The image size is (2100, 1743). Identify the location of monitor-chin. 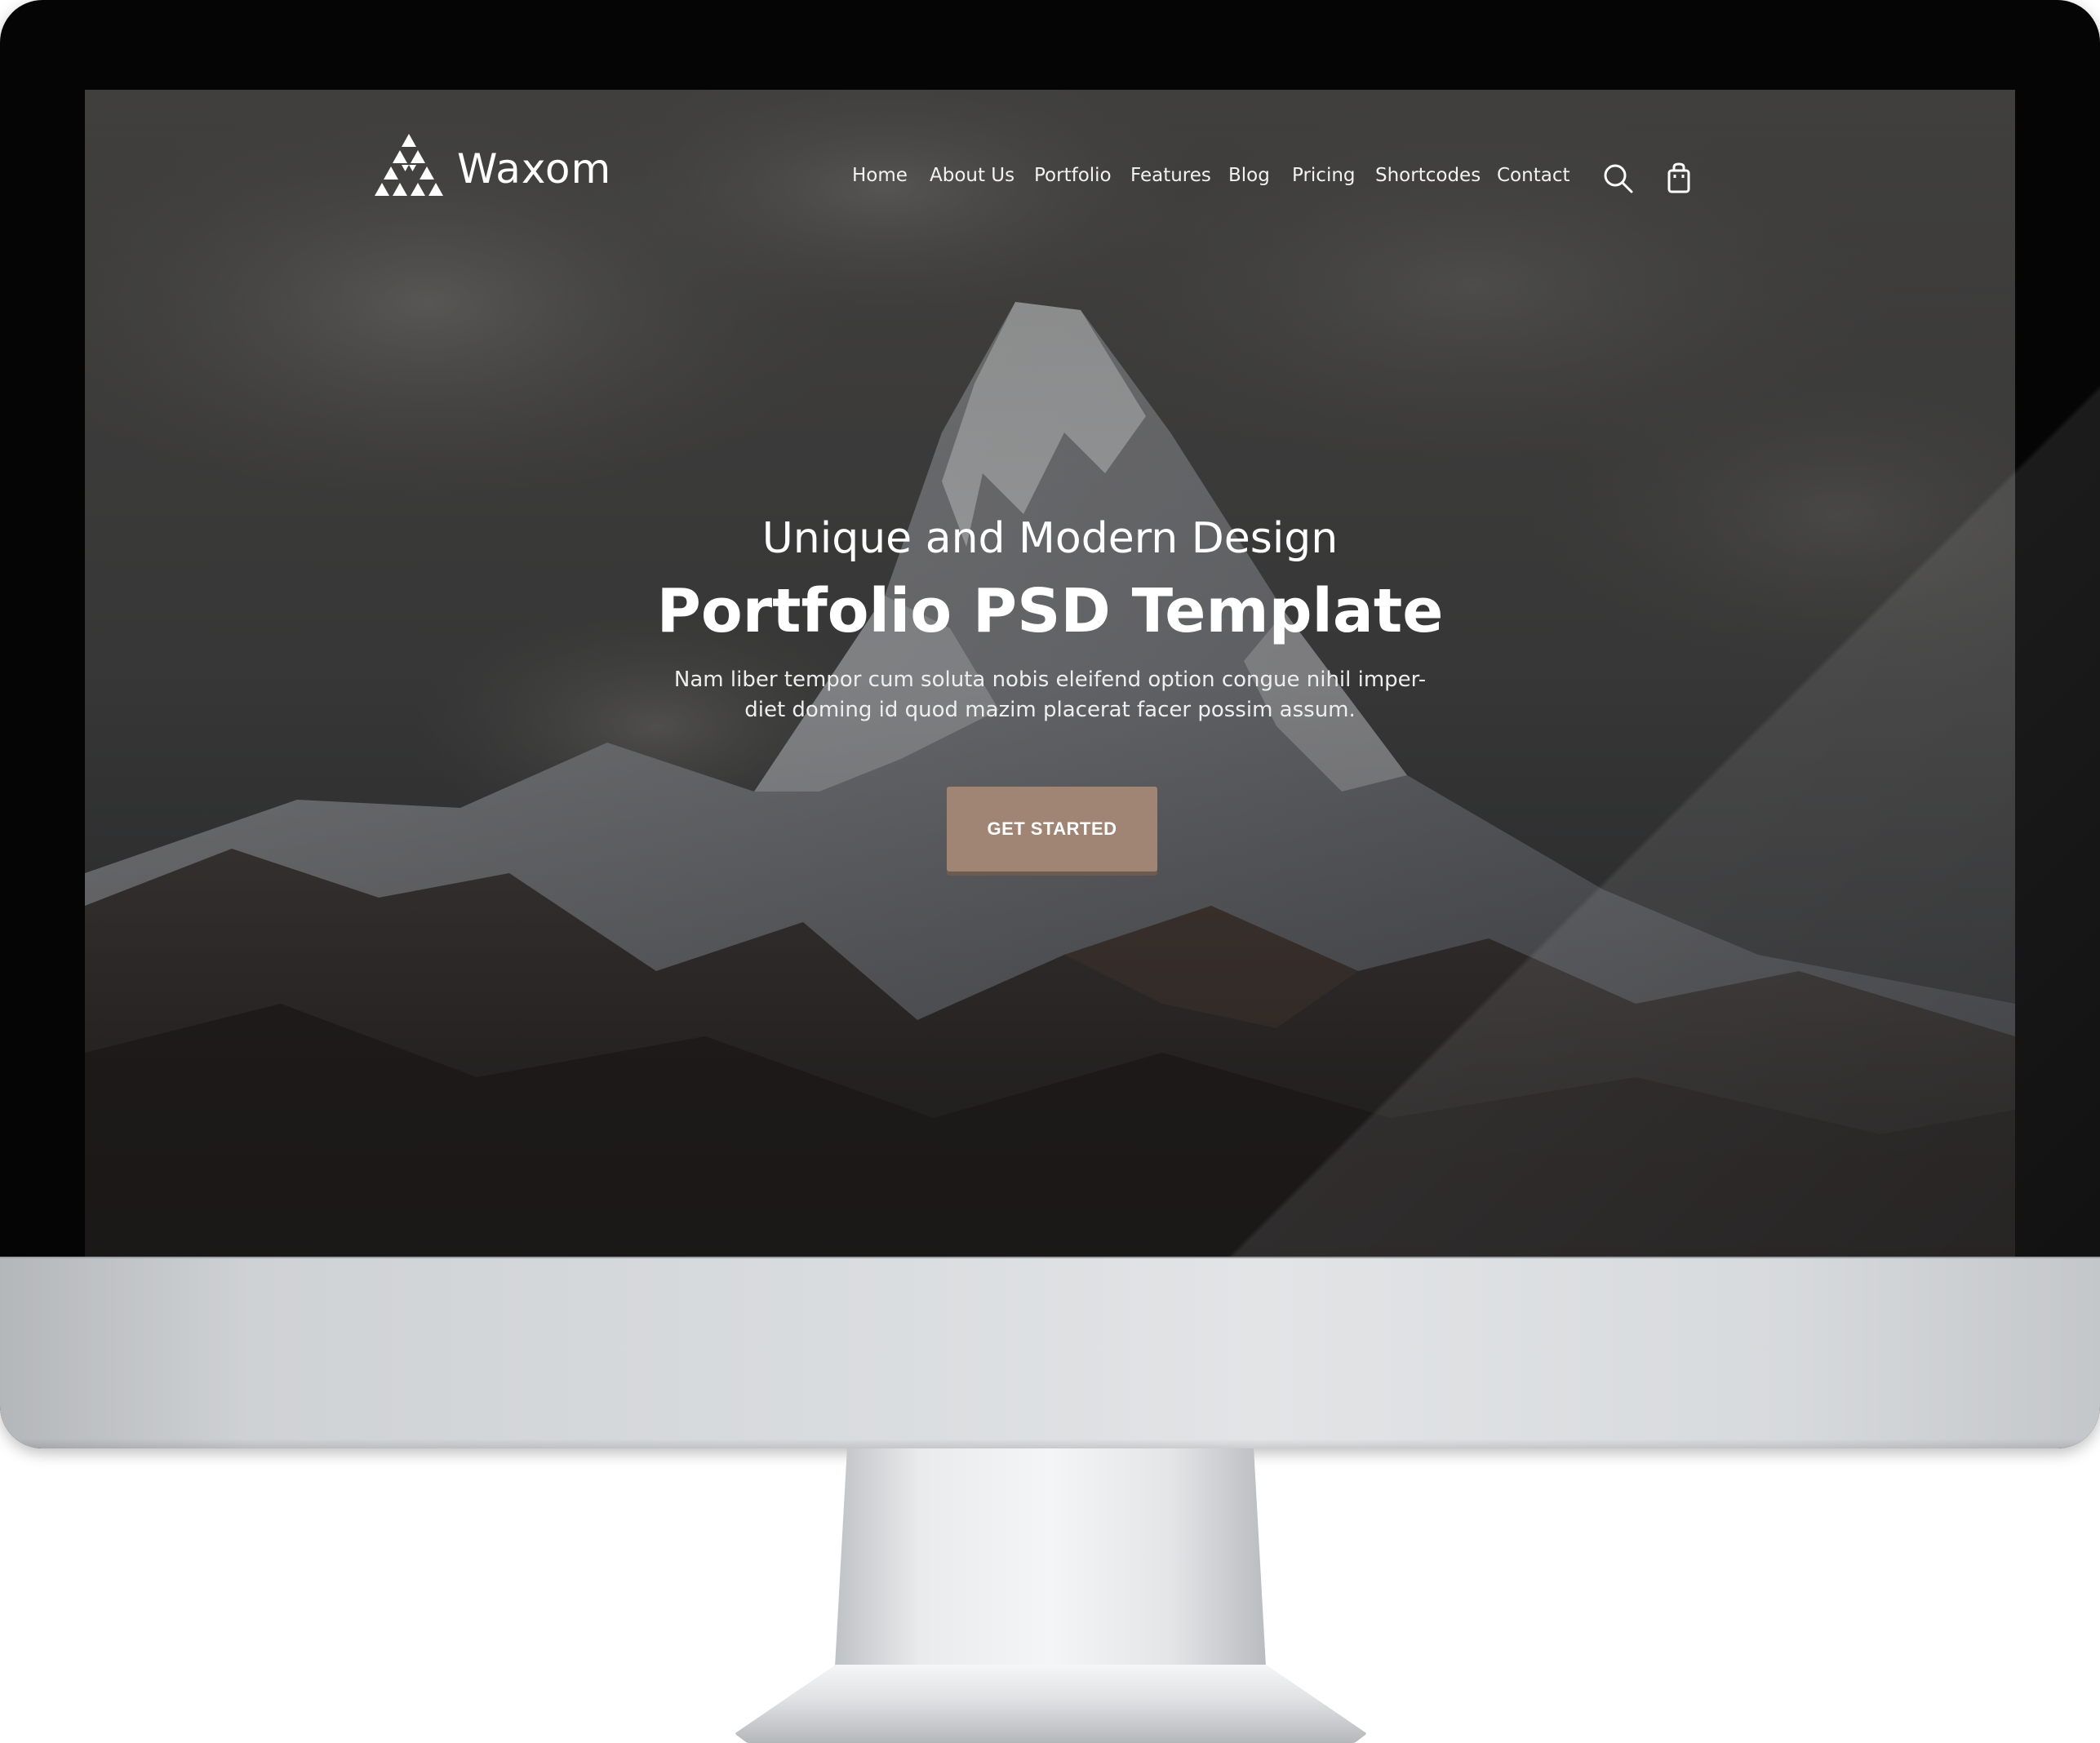
(1050, 1352).